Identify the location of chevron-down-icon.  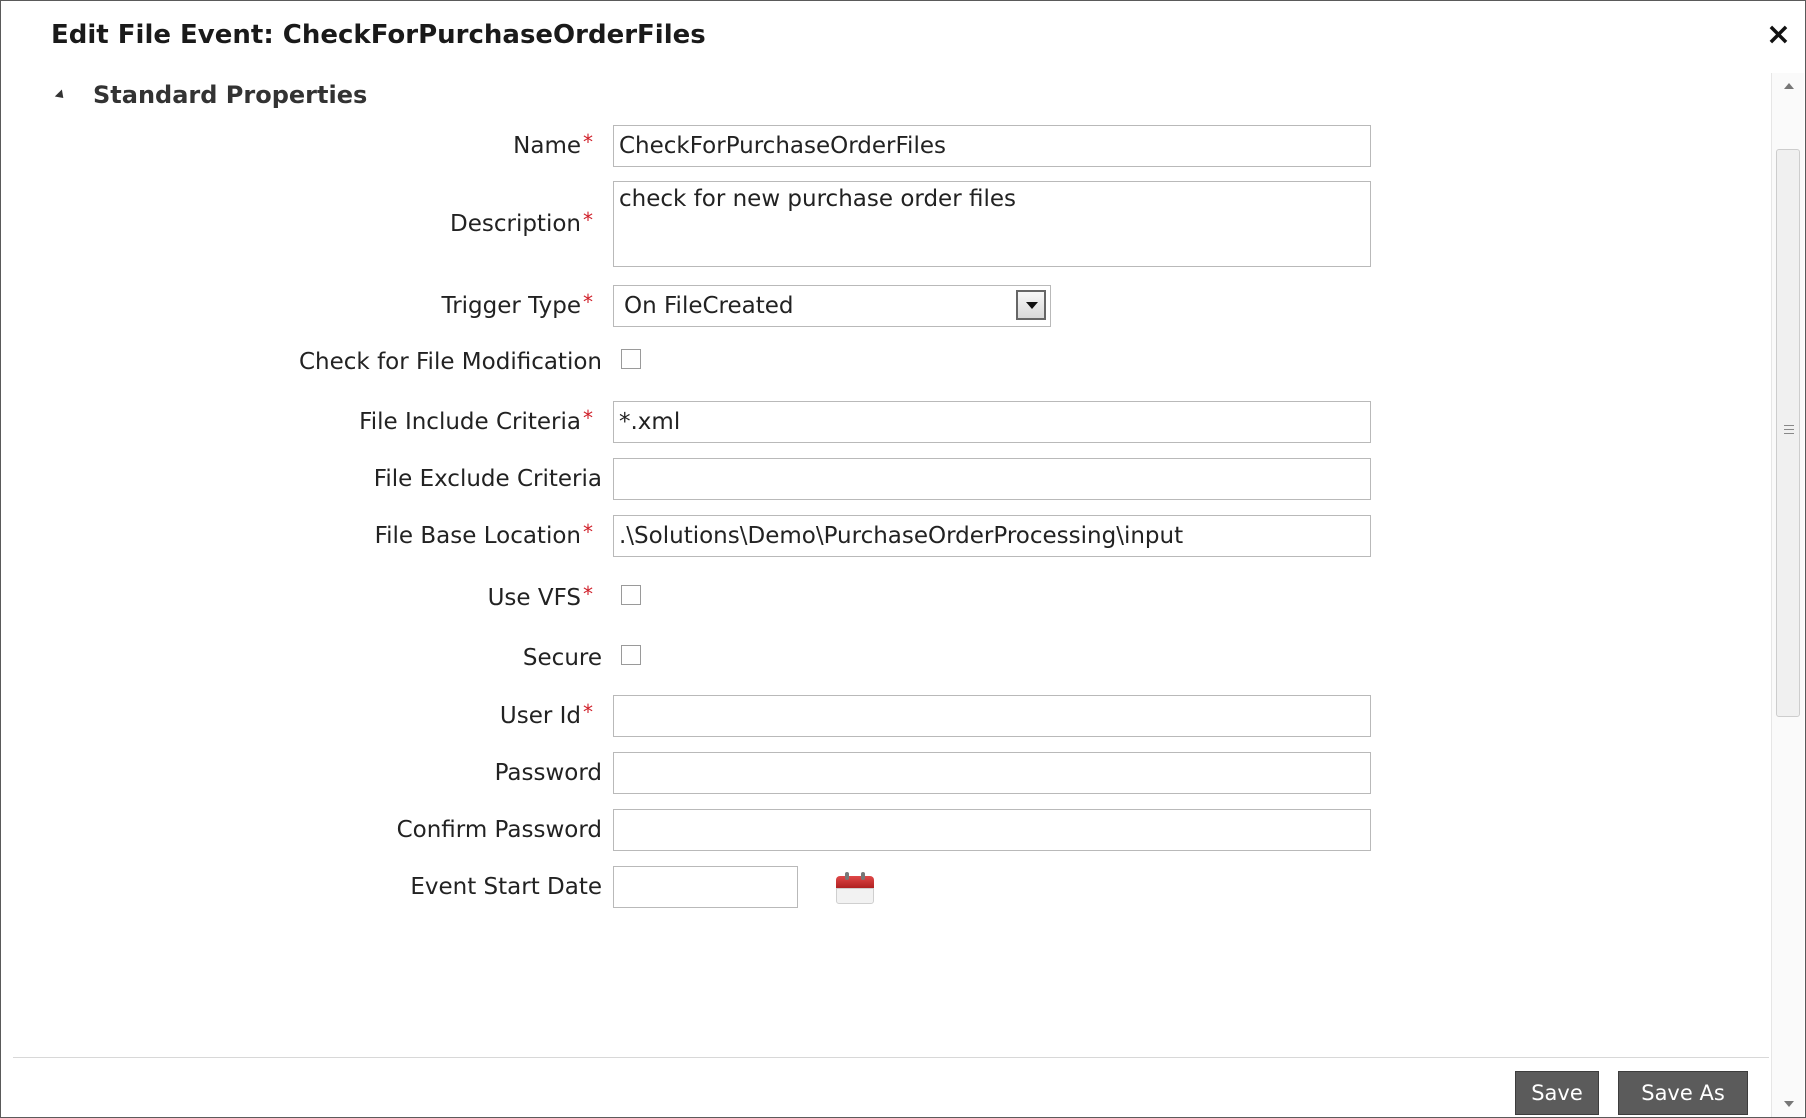
(1031, 305).